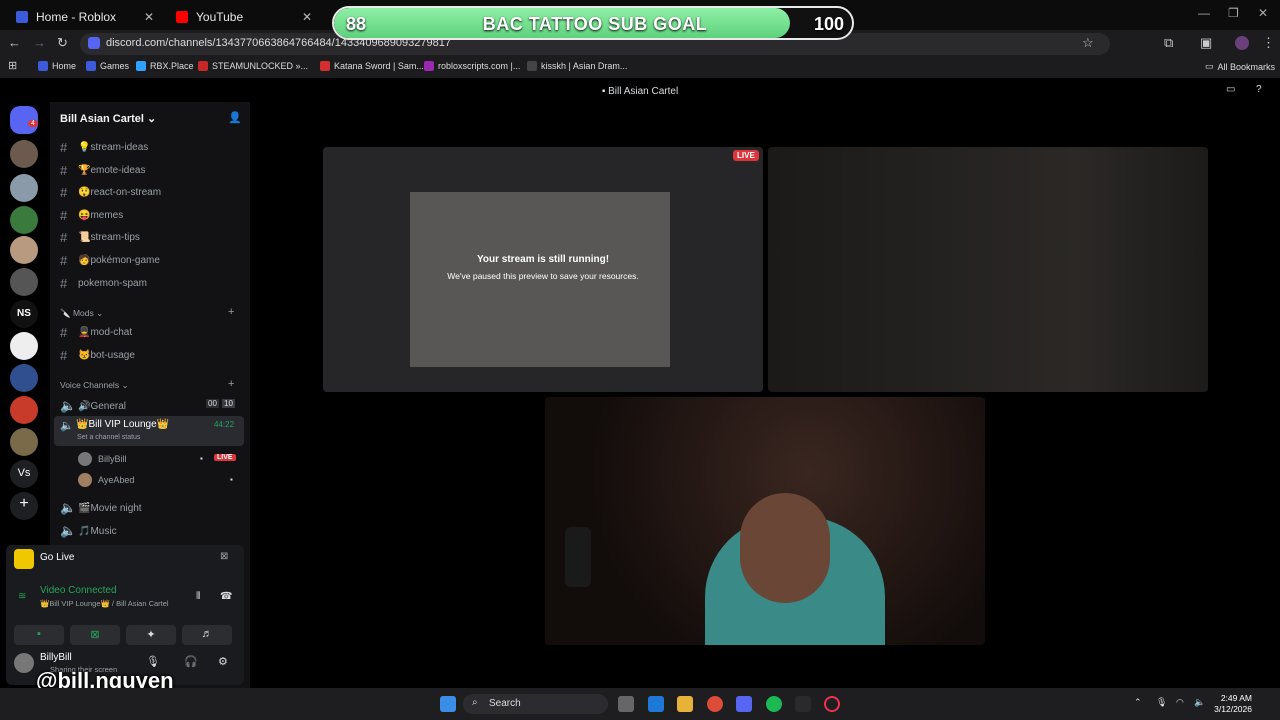 This screenshot has height=720, width=1280. I want to click on add-server-icon: +, so click(24, 506).